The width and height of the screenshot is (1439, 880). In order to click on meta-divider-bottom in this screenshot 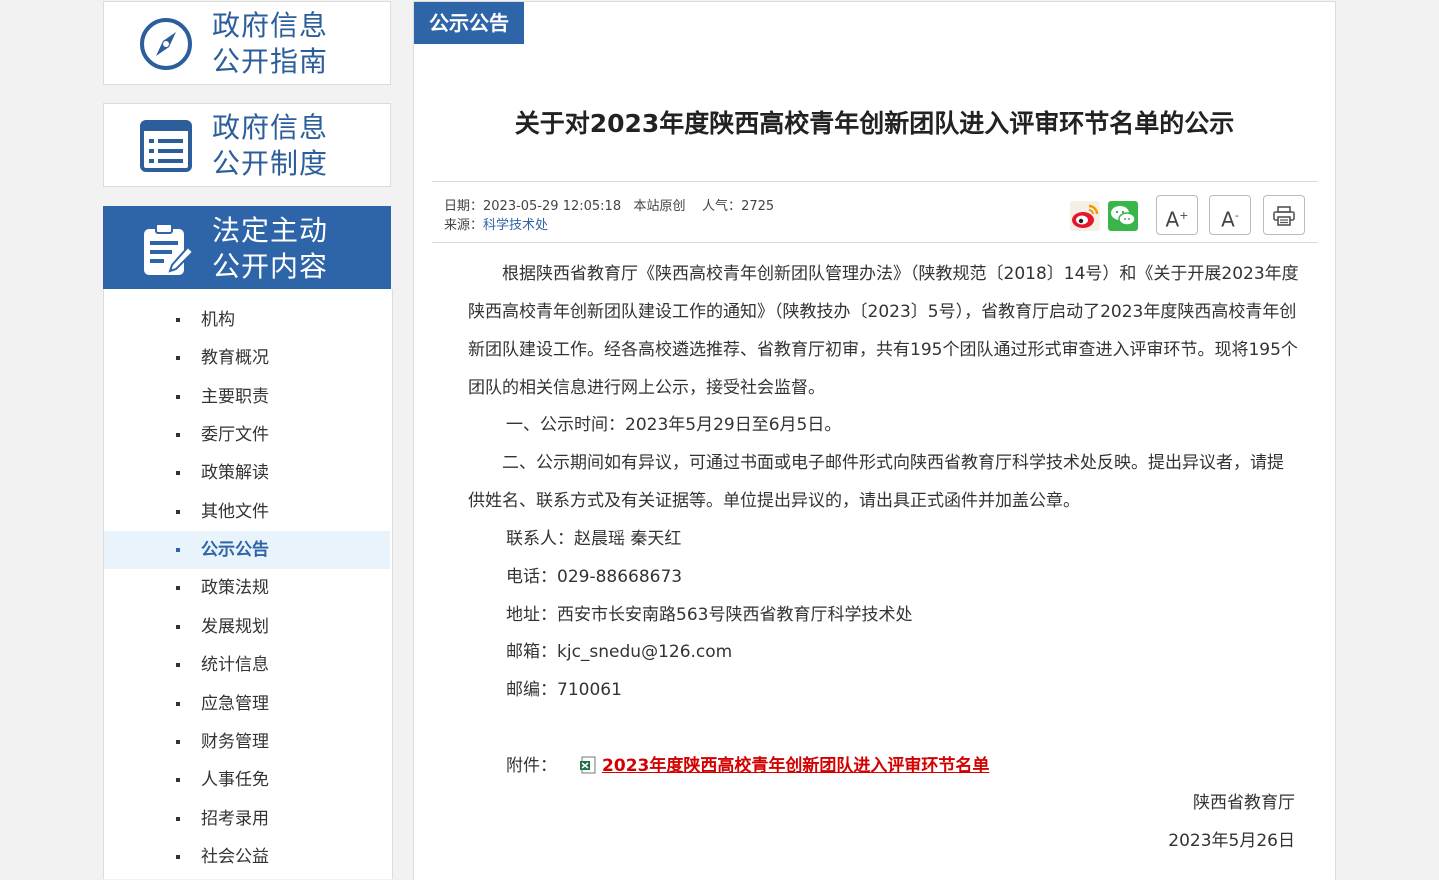, I will do `click(875, 242)`.